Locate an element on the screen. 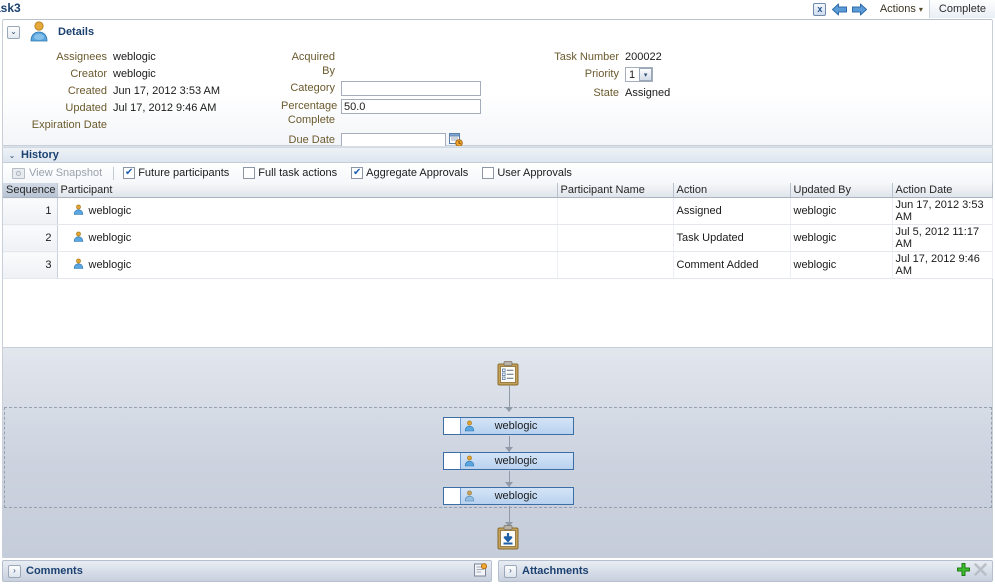 This screenshot has width=995, height=587. percentage-complete-input is located at coordinates (411, 106).